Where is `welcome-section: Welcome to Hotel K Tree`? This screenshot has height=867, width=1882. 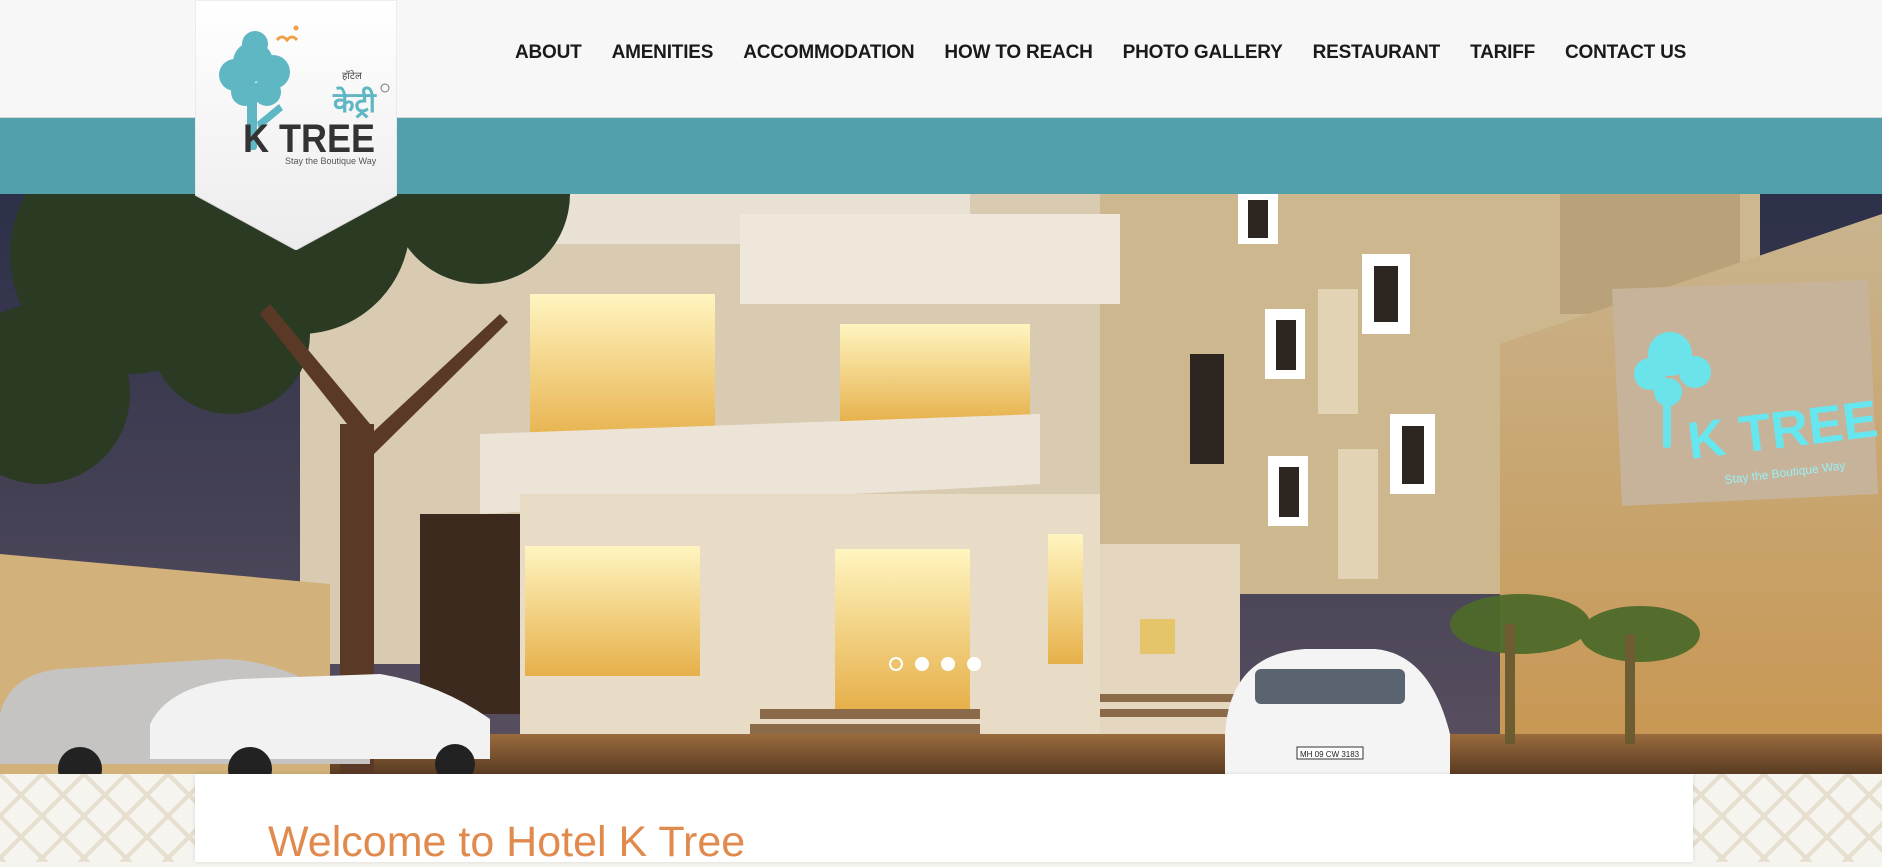
welcome-section: Welcome to Hotel K Tree is located at coordinates (944, 820).